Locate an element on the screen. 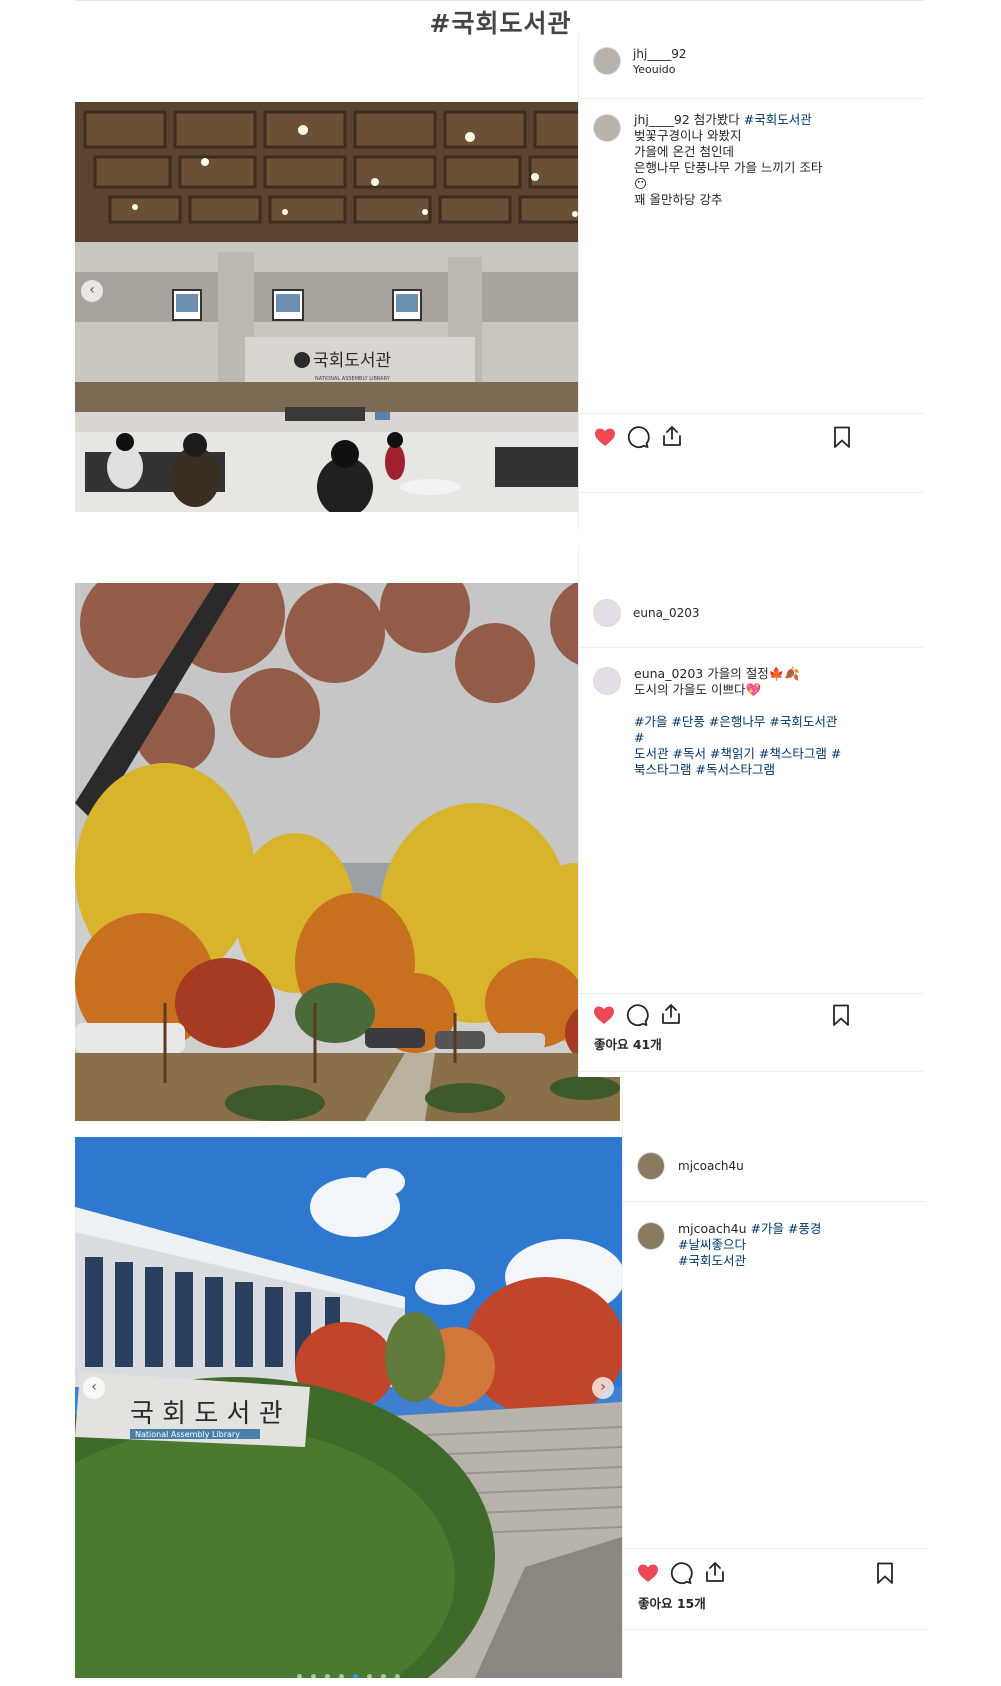 This screenshot has height=1686, width=1001. hashtag-link: #가을 #풍경 is located at coordinates (785, 1228).